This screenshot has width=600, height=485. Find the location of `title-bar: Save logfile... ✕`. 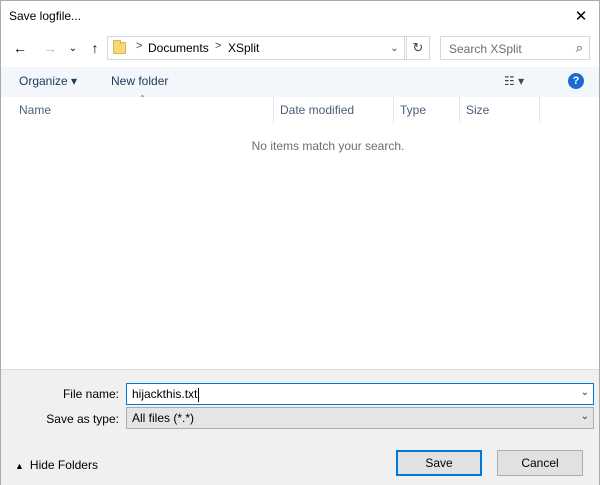

title-bar: Save logfile... ✕ is located at coordinates (300, 16).